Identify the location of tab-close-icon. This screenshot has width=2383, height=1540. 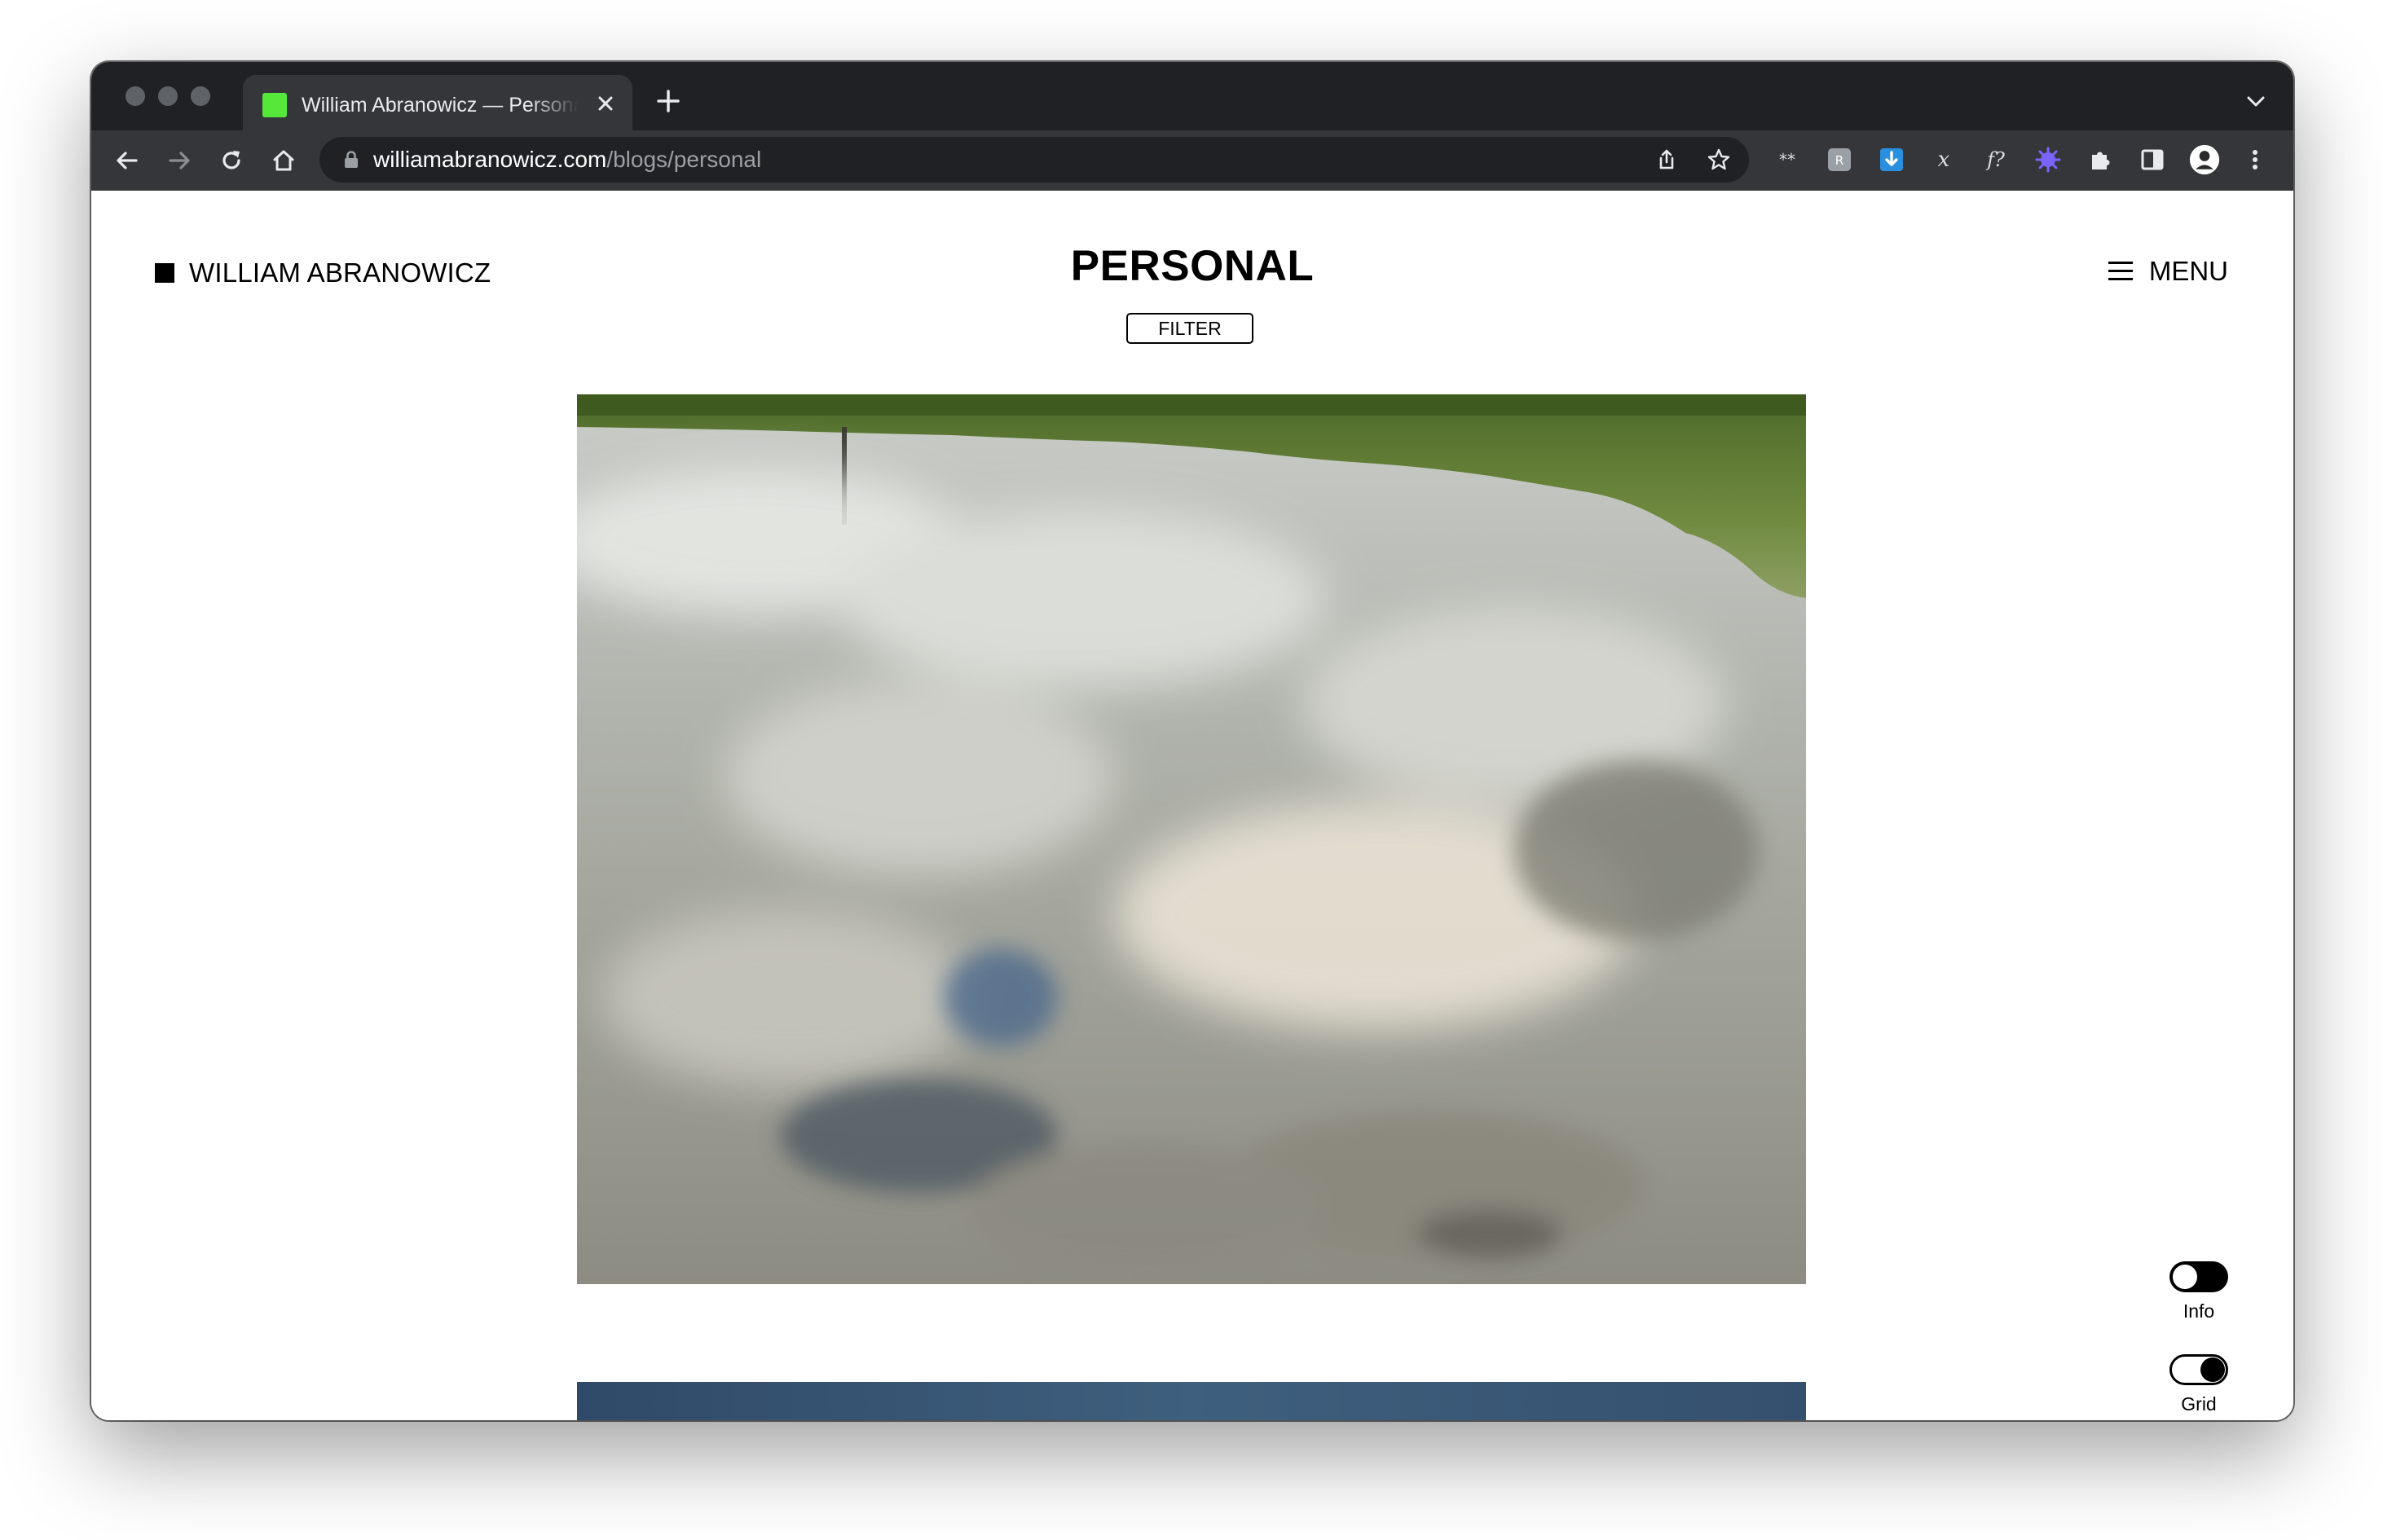
(605, 103).